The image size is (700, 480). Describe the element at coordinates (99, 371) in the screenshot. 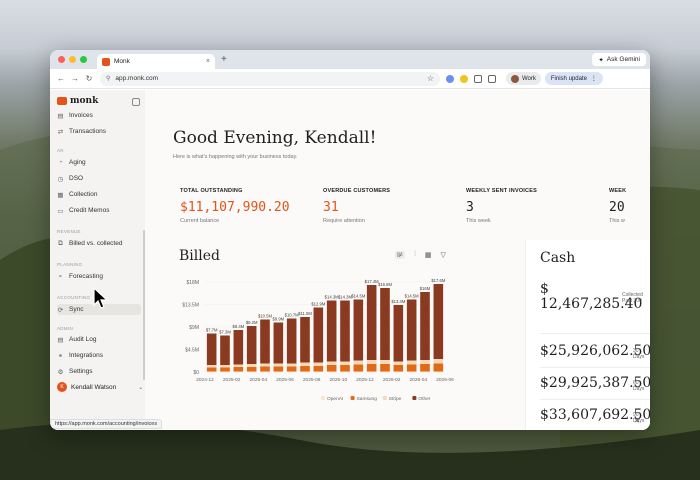

I see `sidebar-item-settings: ⚙ Settings` at that location.